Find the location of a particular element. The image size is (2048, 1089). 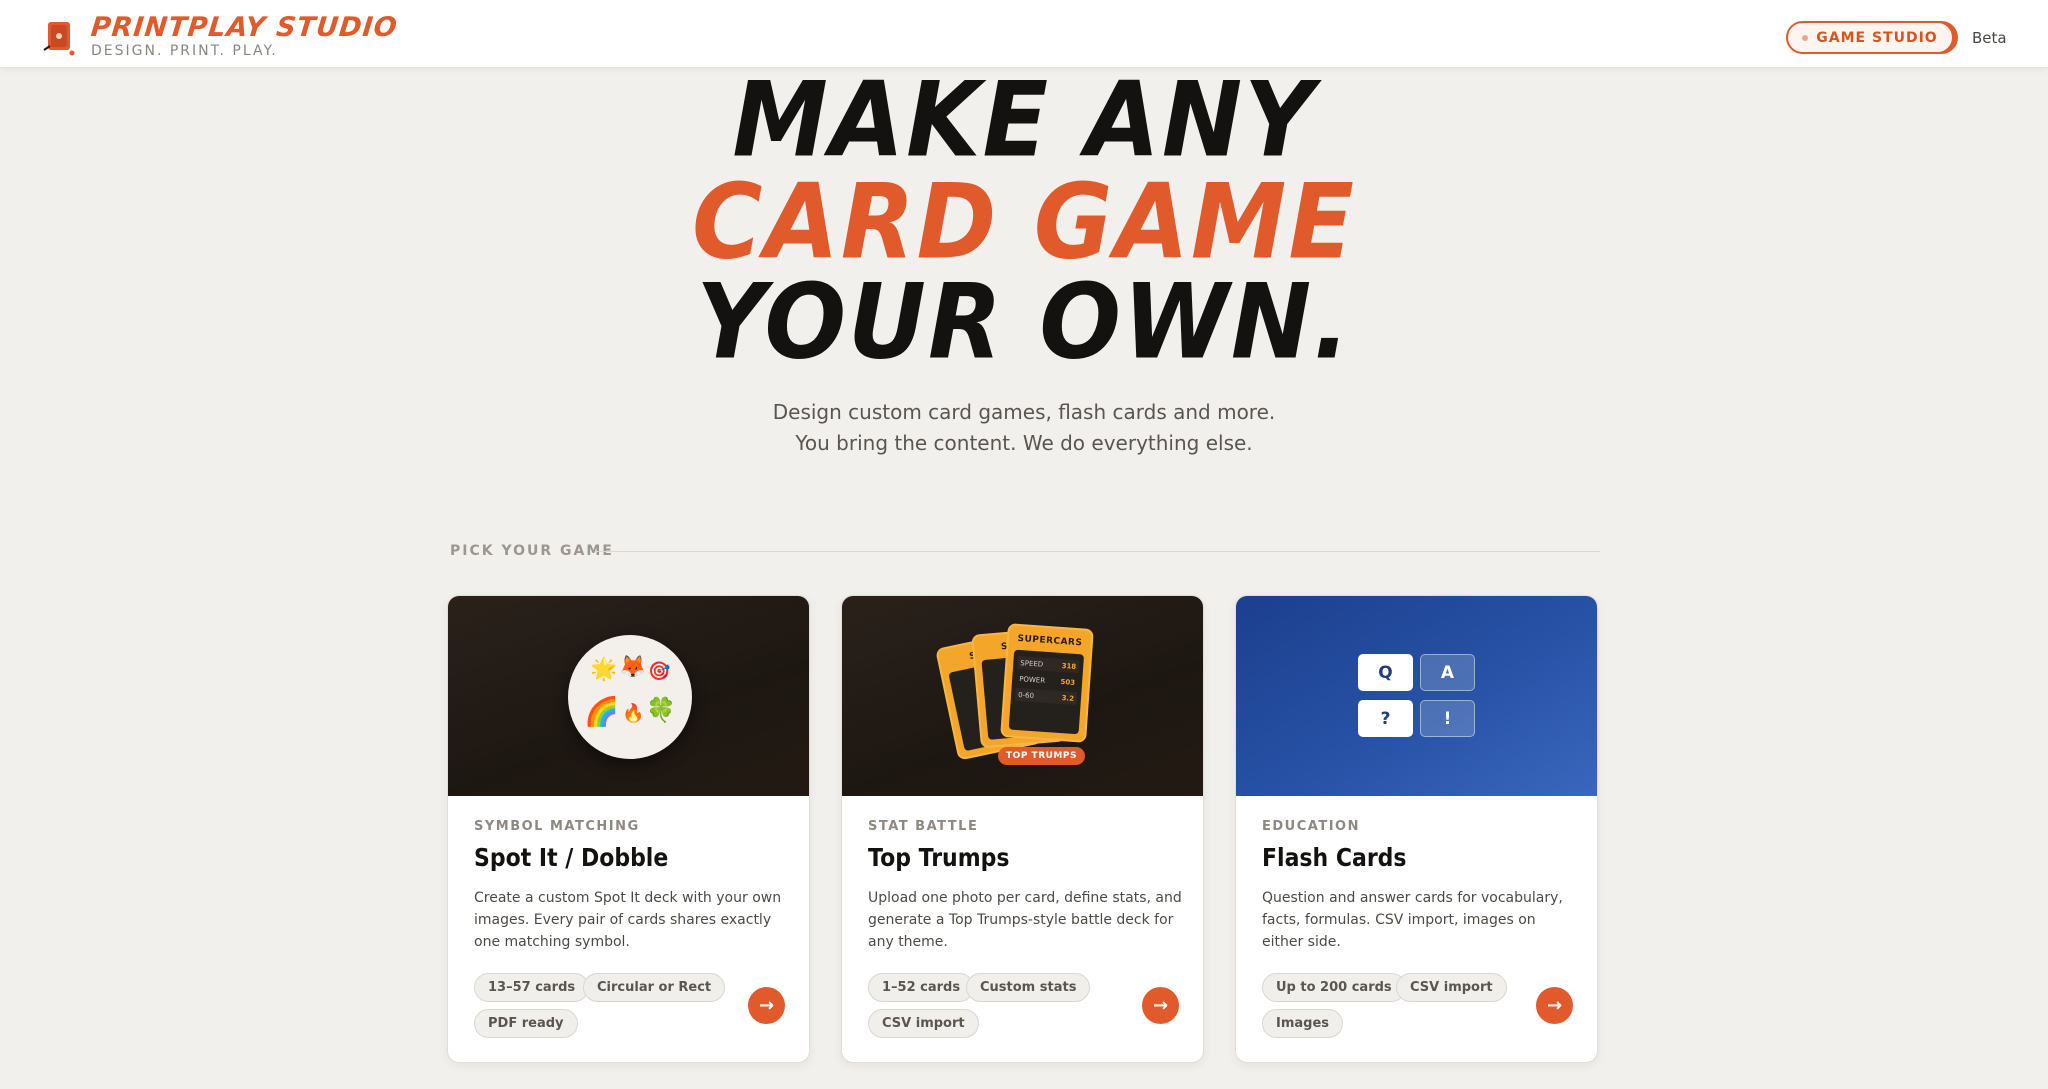

card-category: STAT BATTLE is located at coordinates (923, 826).